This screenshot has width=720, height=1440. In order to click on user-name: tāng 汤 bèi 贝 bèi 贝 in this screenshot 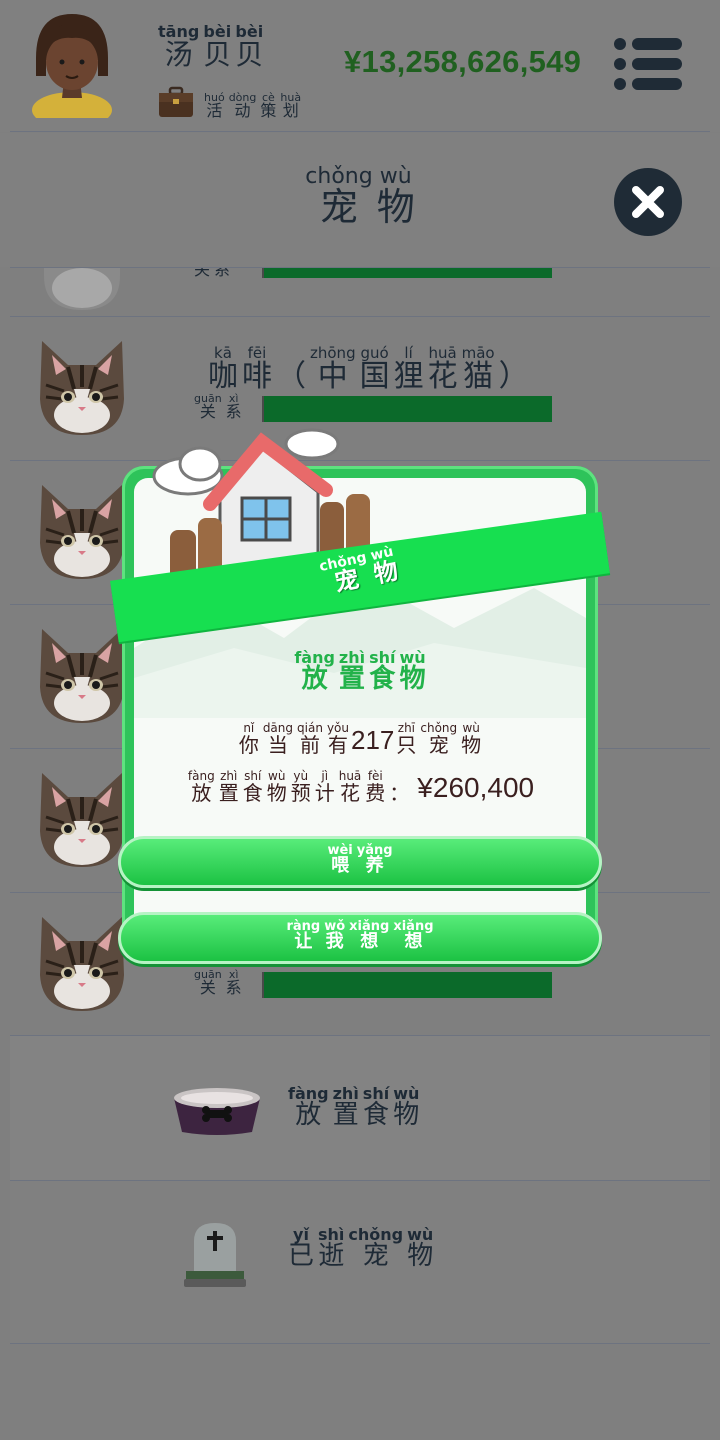, I will do `click(211, 46)`.